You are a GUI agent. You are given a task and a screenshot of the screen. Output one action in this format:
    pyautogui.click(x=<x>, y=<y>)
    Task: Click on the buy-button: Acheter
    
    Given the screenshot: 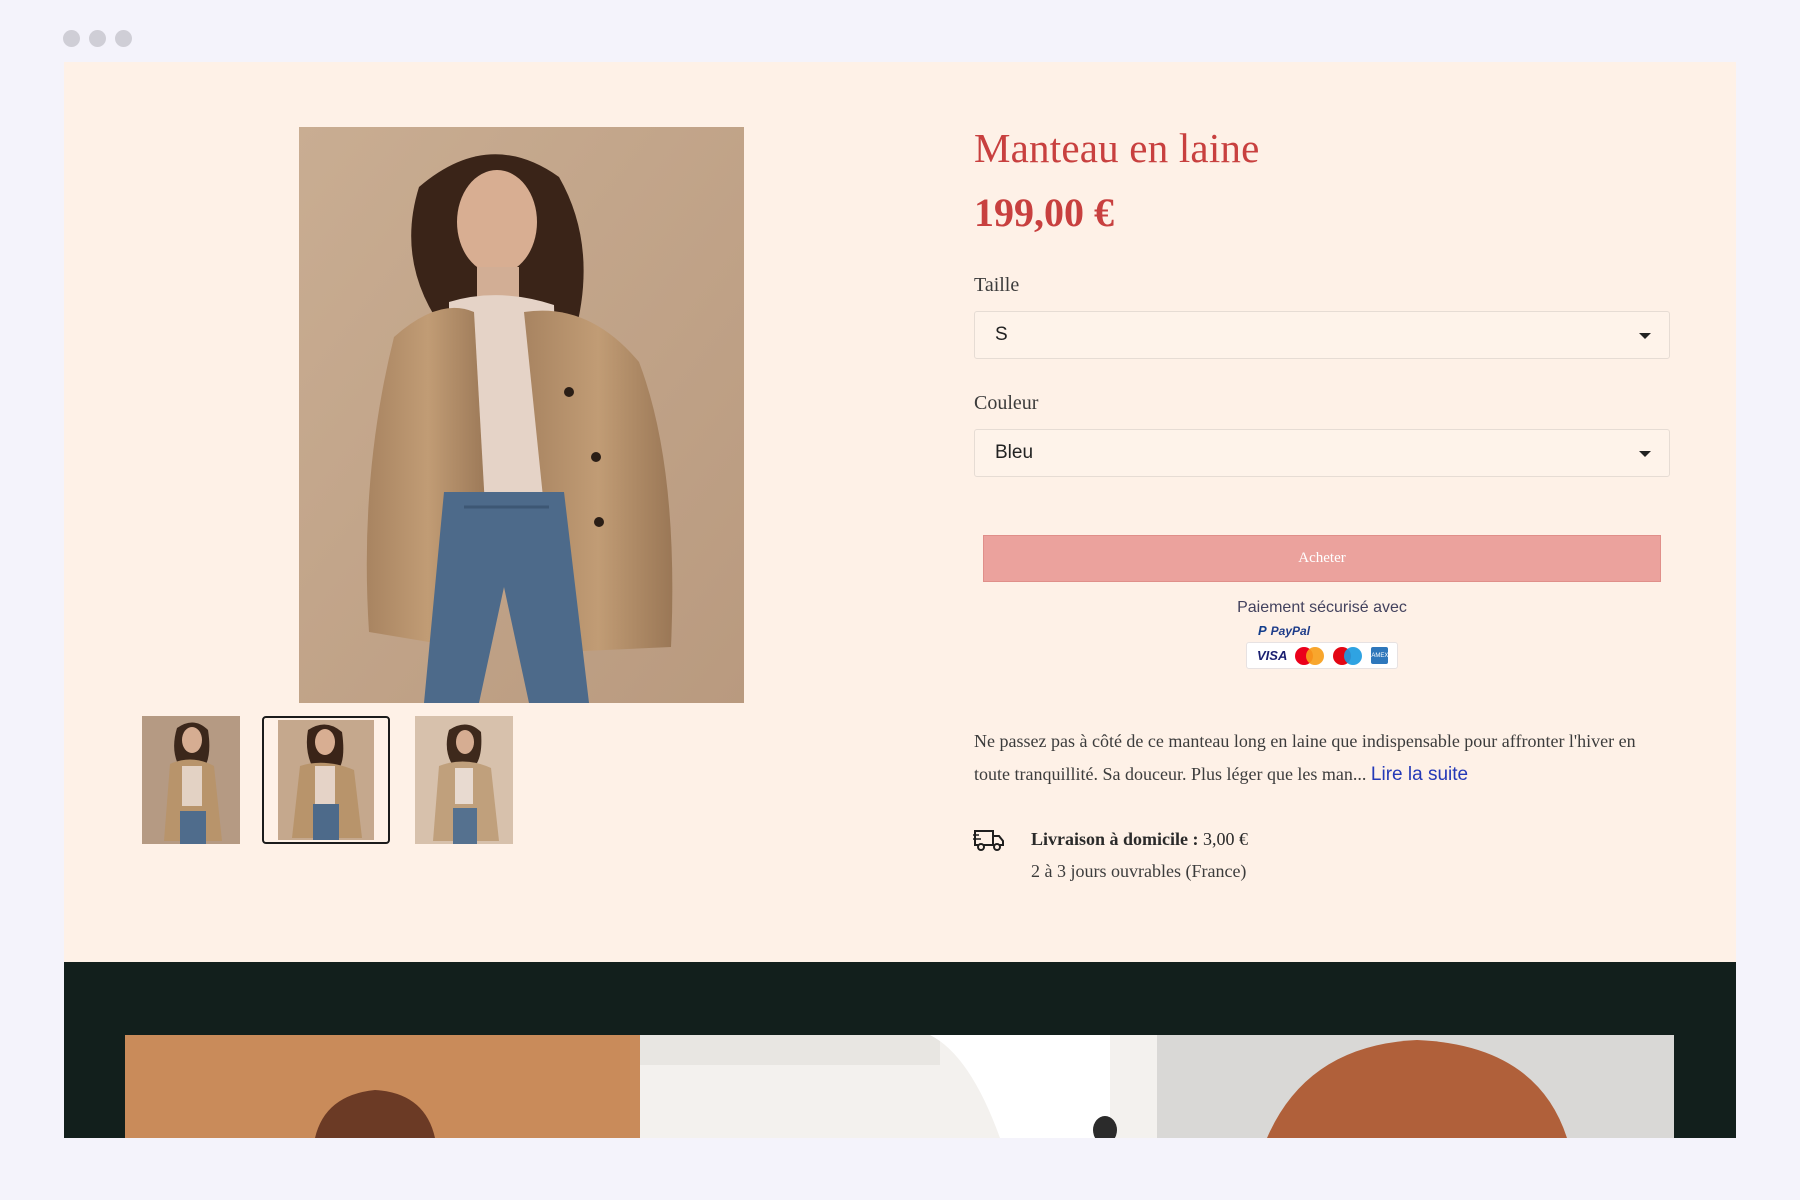 What is the action you would take?
    pyautogui.click(x=1322, y=558)
    